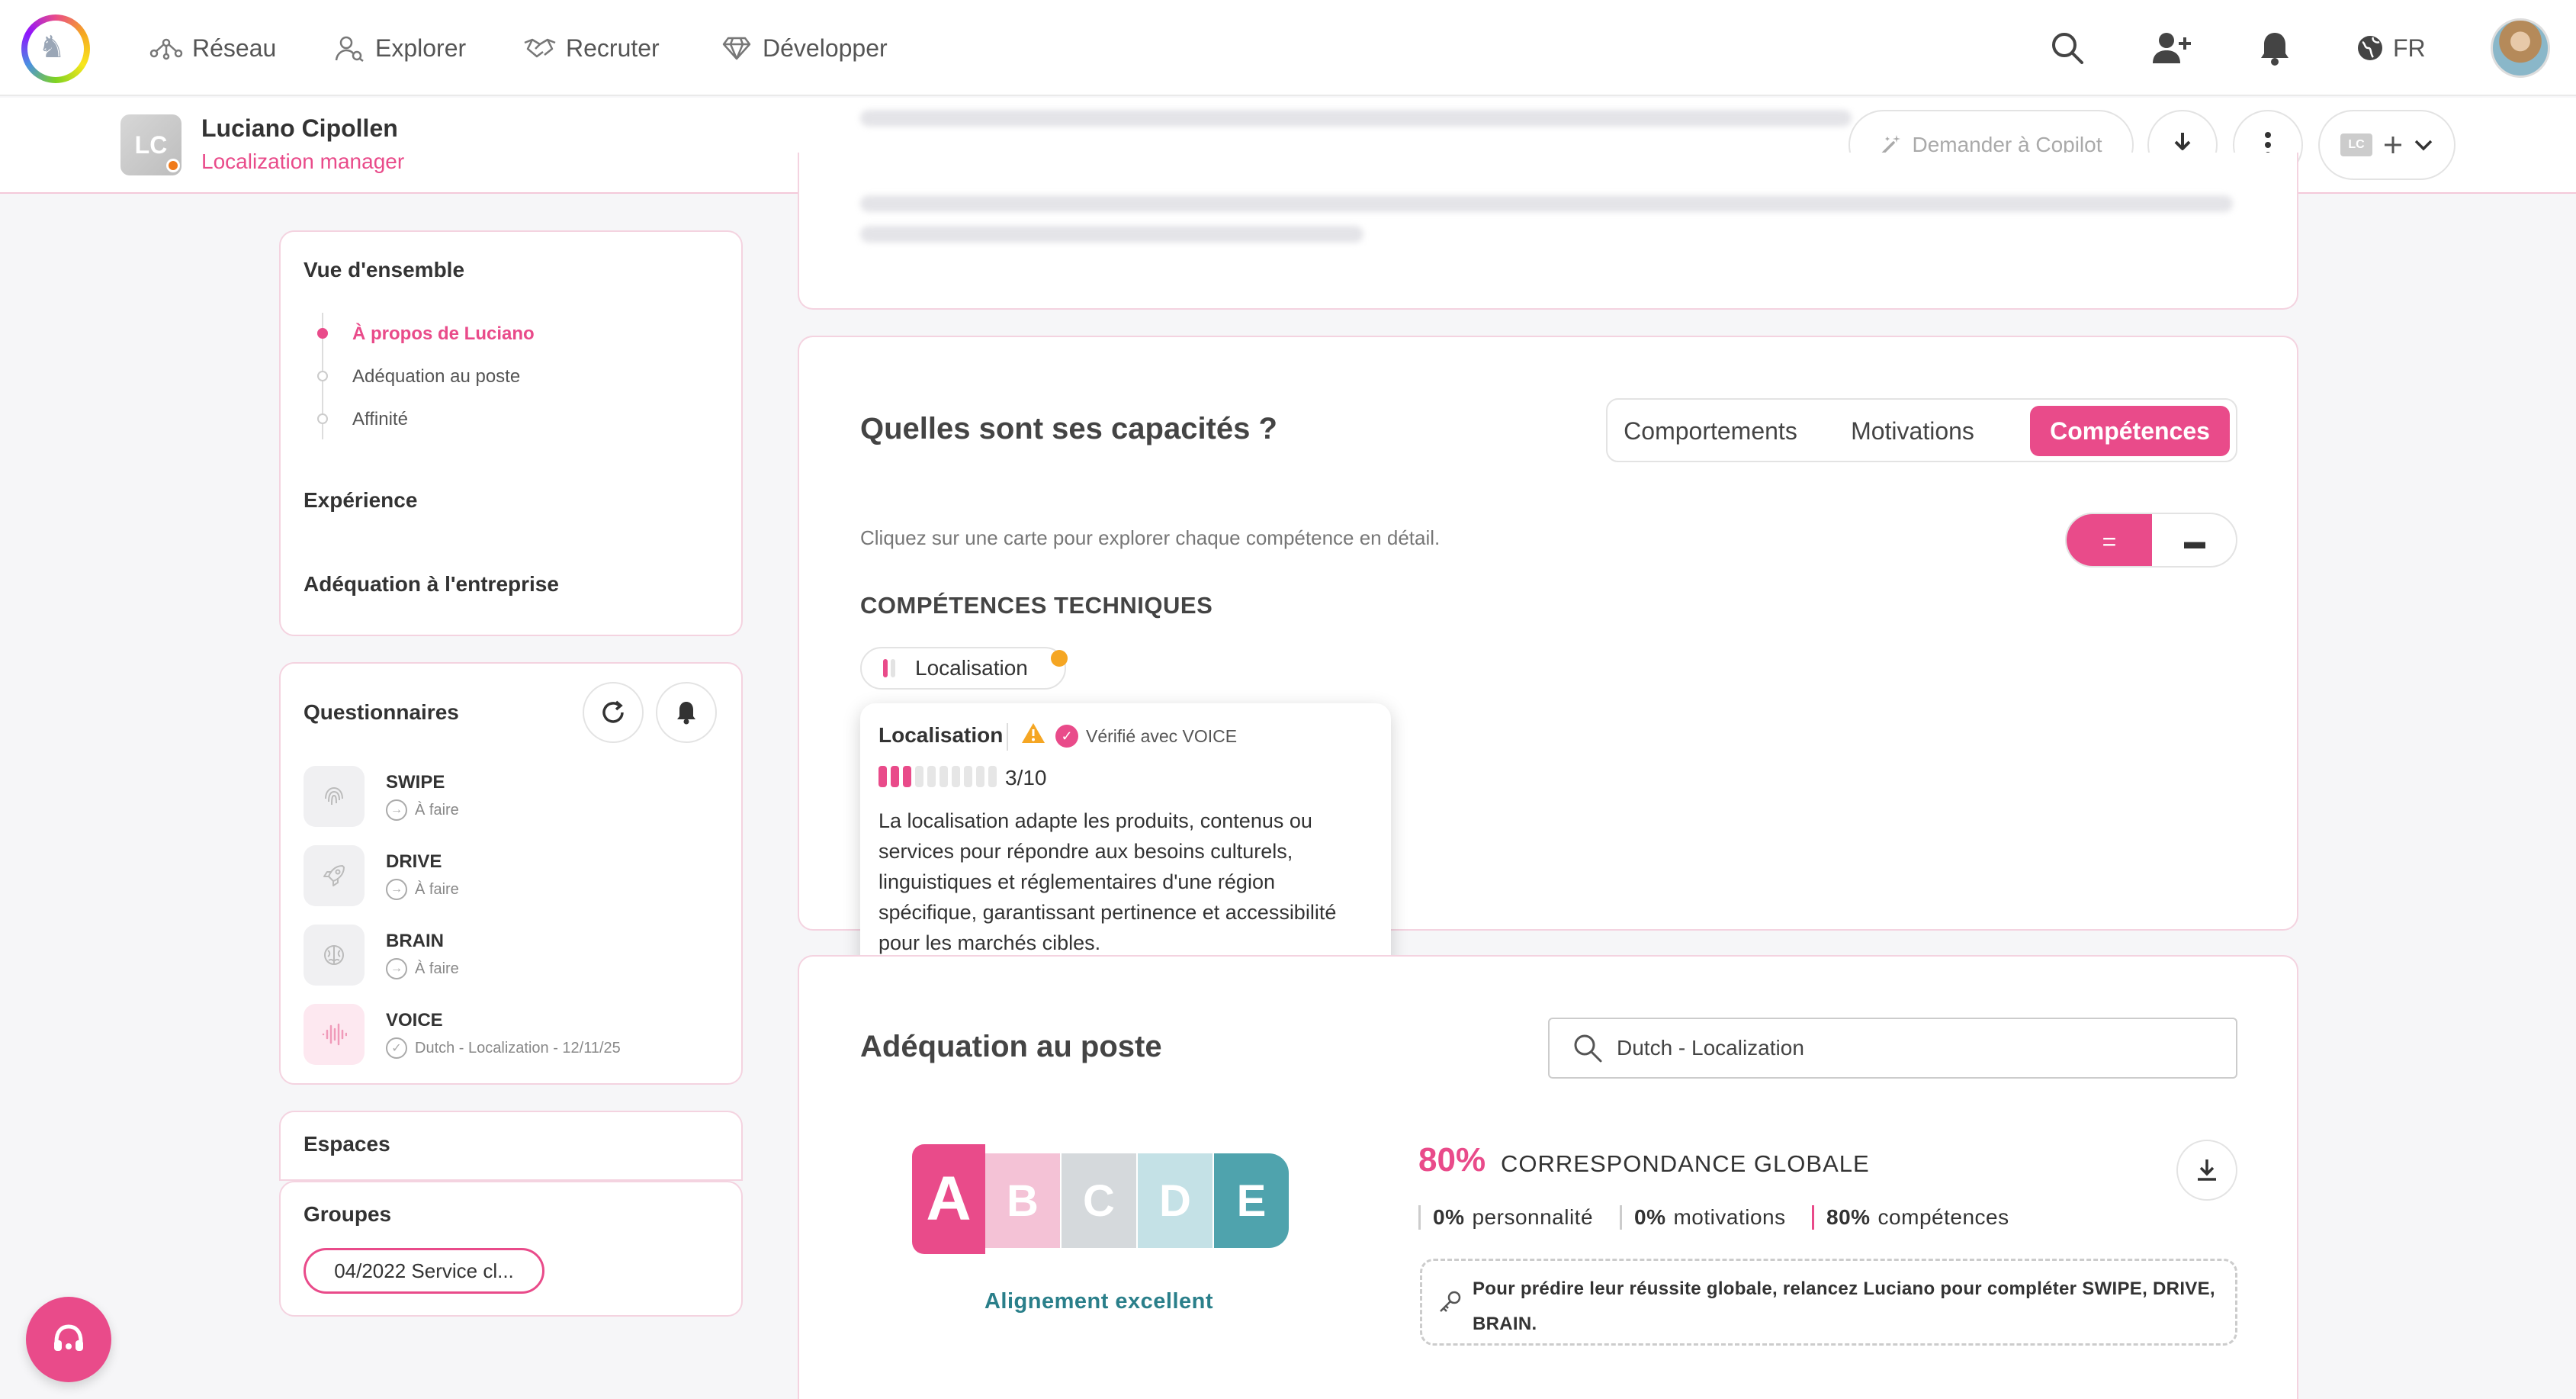  Describe the element at coordinates (360, 500) in the screenshot. I see `sidebar-item-experience: Expérience` at that location.